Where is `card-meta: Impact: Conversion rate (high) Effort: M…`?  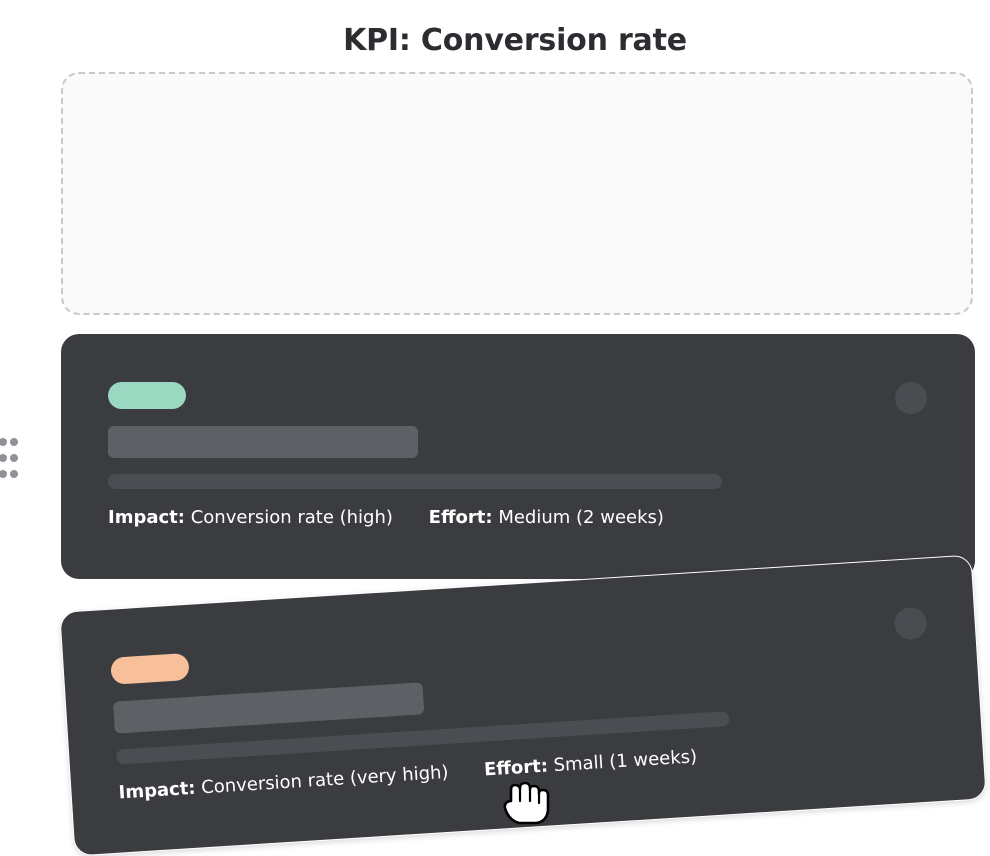 card-meta: Impact: Conversion rate (high) Effort: M… is located at coordinates (386, 518).